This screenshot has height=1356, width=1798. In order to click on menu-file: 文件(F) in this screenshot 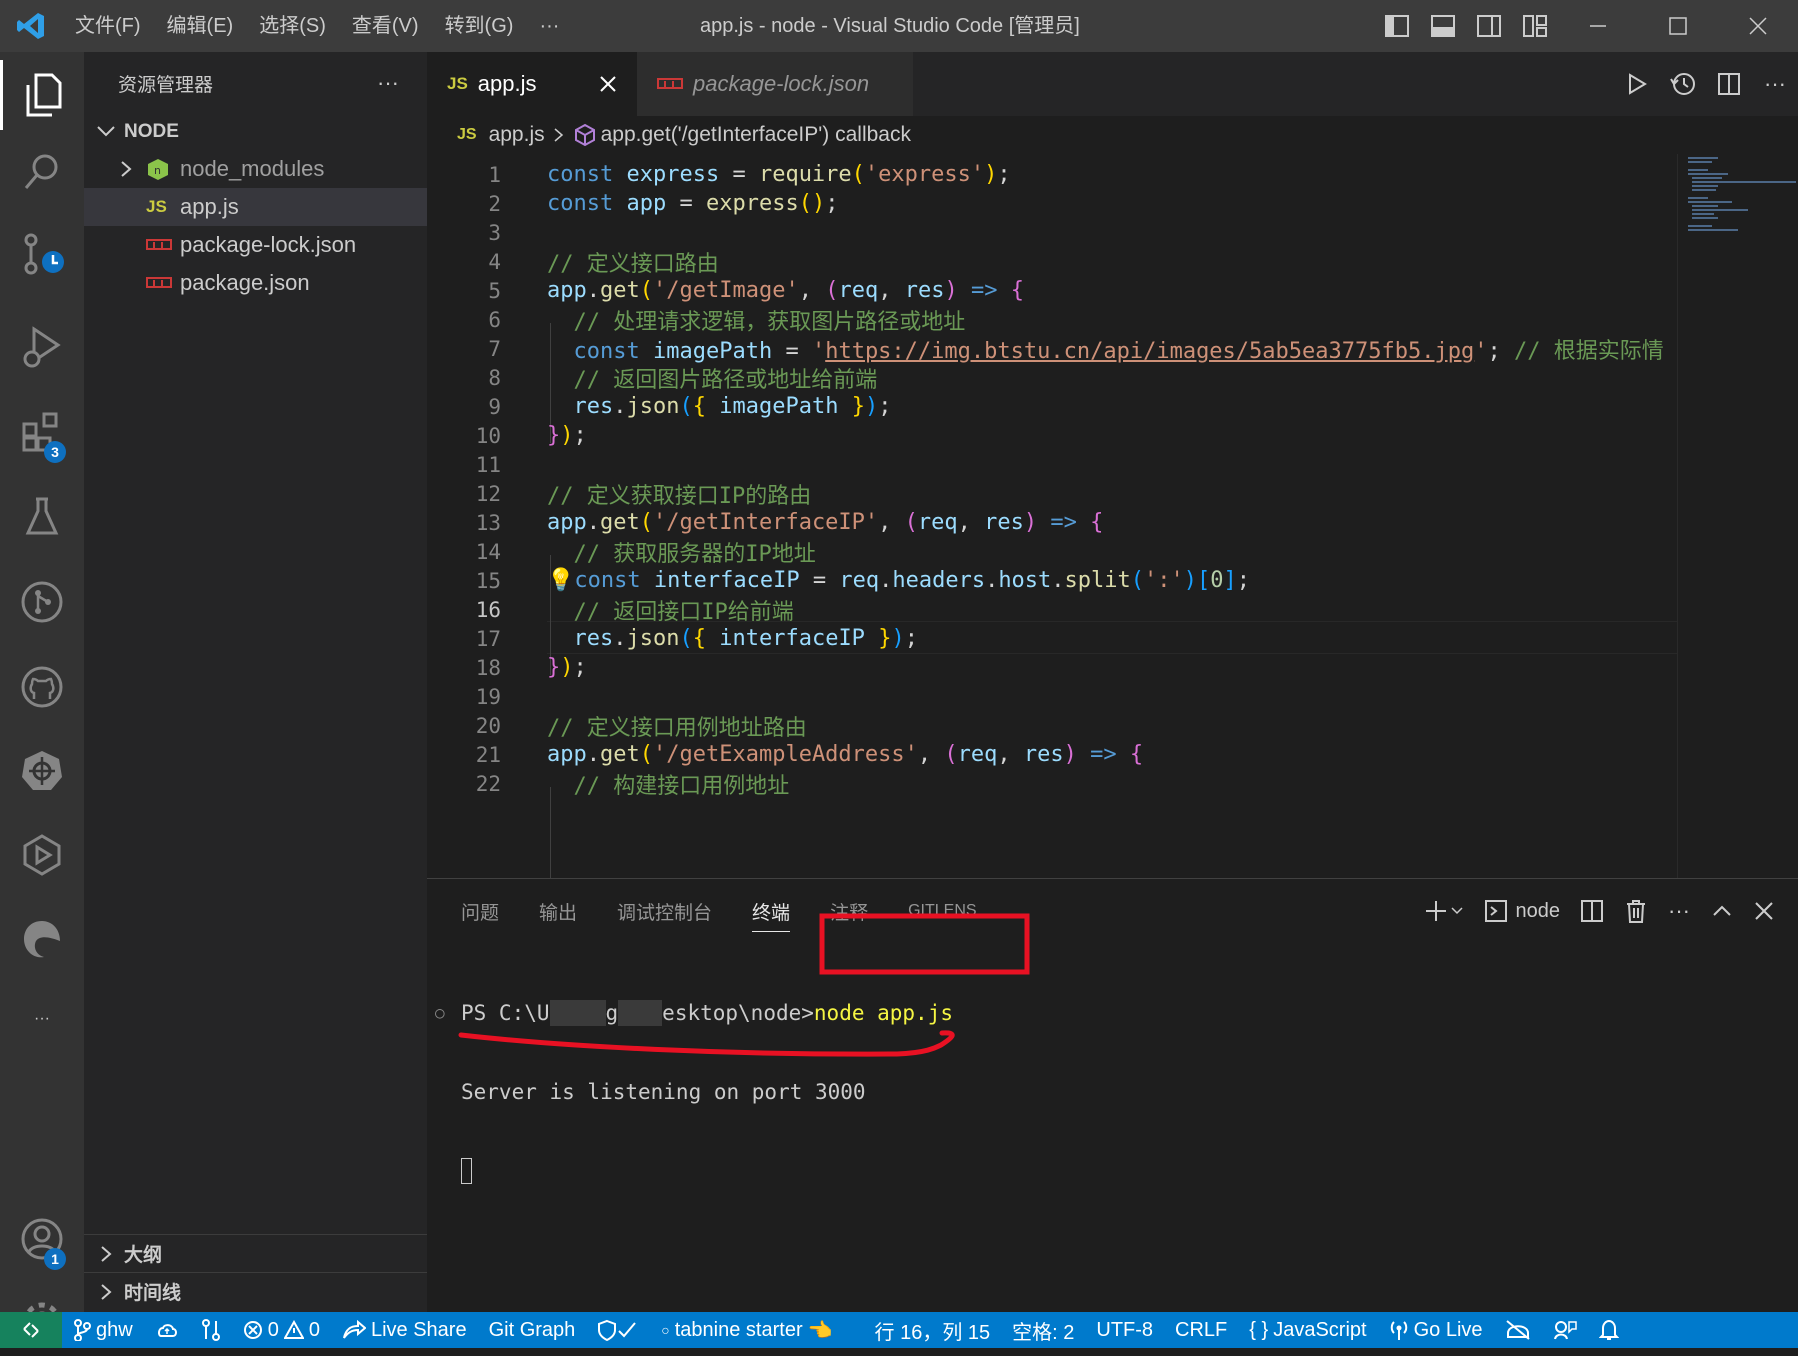, I will do `click(108, 26)`.